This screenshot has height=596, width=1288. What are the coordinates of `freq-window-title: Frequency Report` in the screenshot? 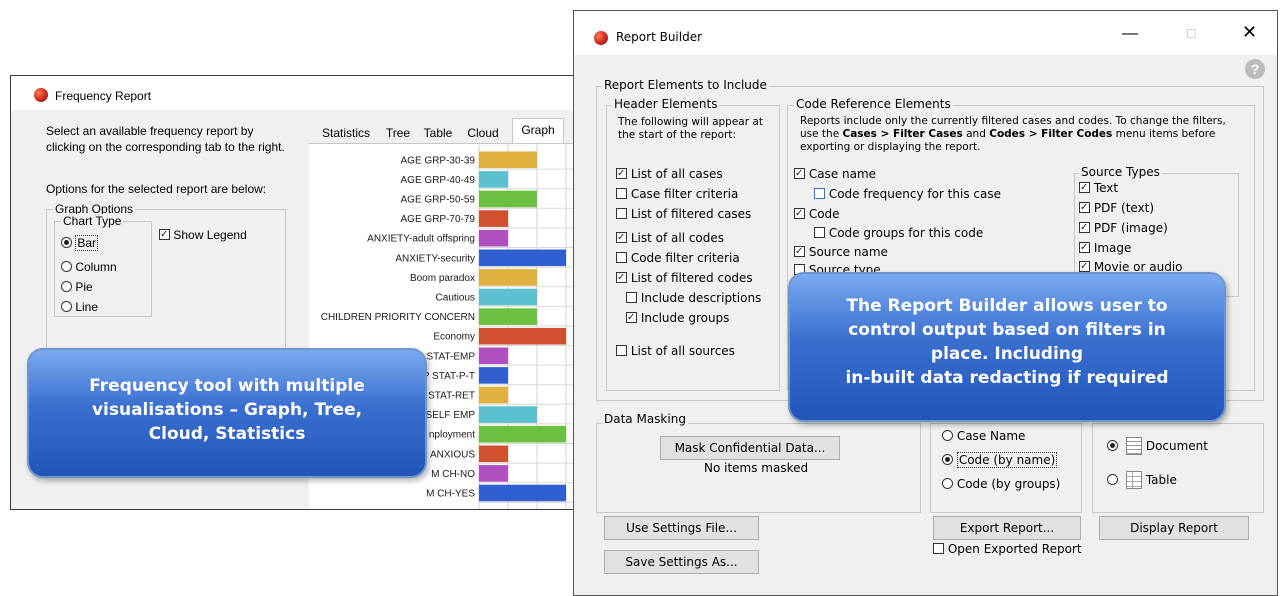 It's located at (103, 96).